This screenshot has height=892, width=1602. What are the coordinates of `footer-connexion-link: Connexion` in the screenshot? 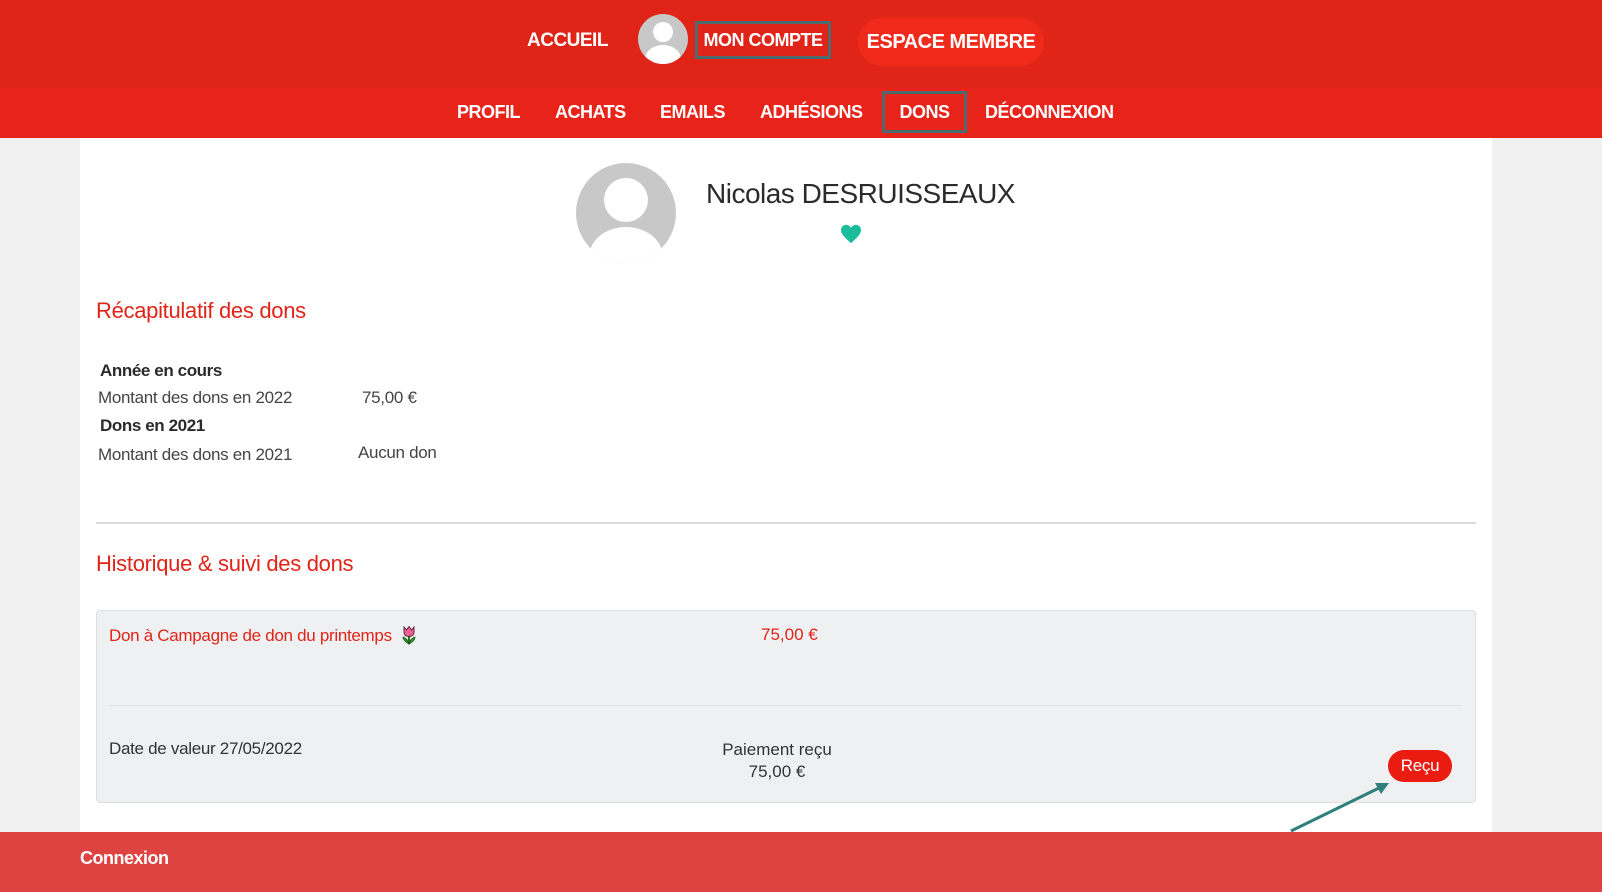 It's located at (124, 858).